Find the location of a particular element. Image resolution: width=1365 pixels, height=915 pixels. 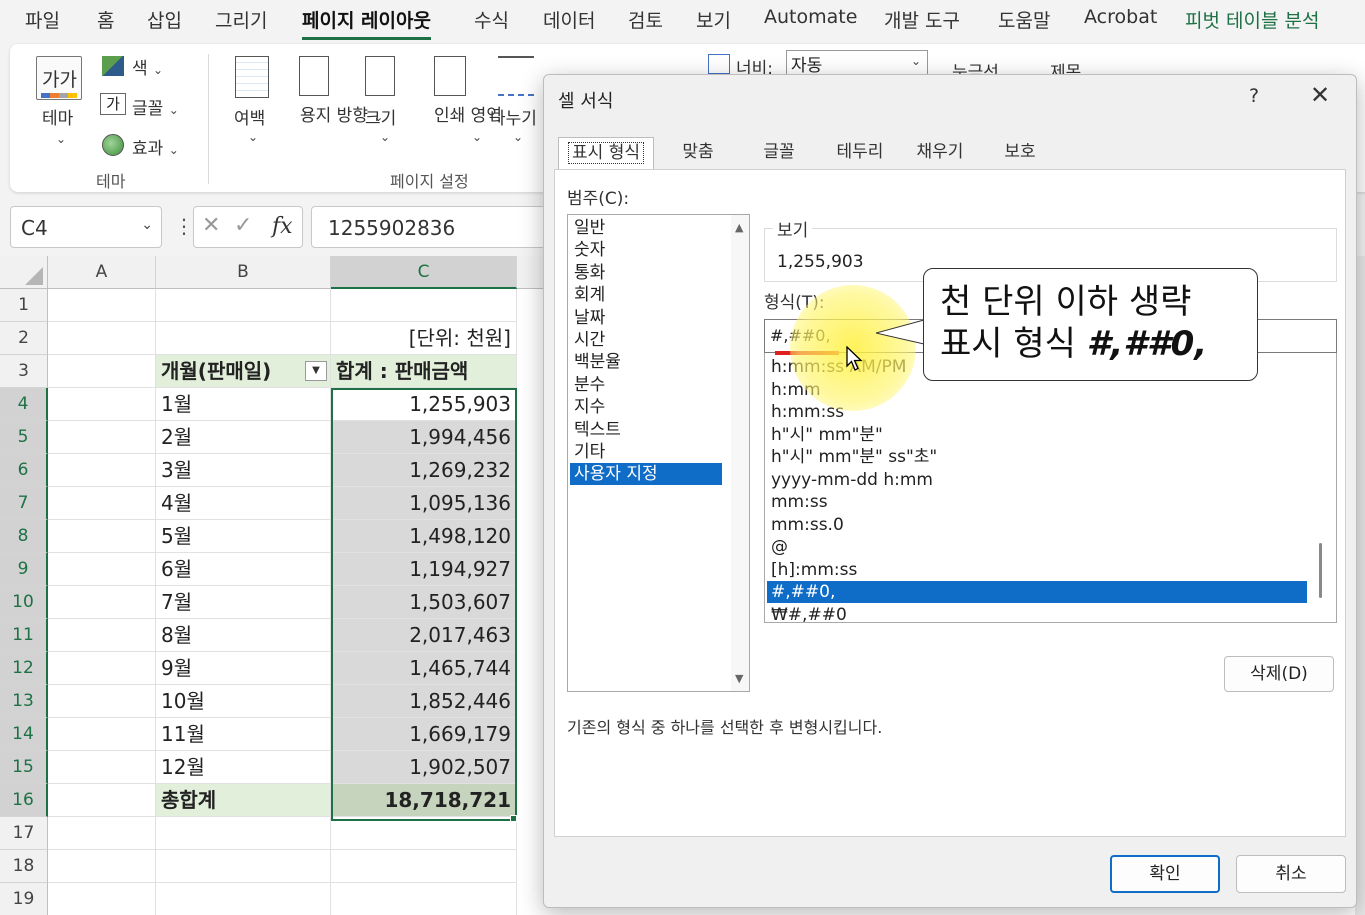

cell-b17 is located at coordinates (243, 833).